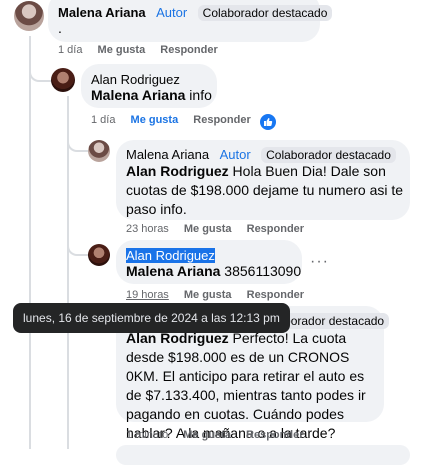 The image size is (440, 465). Describe the element at coordinates (177, 171) in the screenshot. I see `mention-link: Alan Rodriguez` at that location.